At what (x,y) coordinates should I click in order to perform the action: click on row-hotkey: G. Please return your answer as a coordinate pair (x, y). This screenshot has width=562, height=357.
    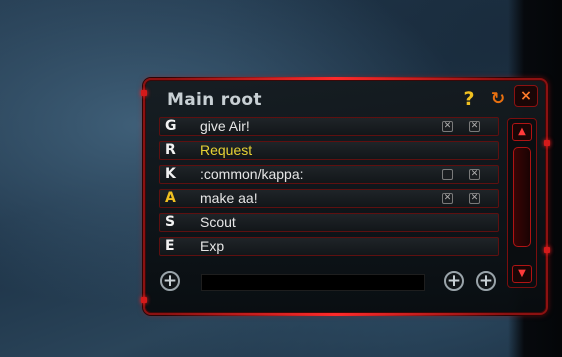
    Looking at the image, I should click on (171, 126).